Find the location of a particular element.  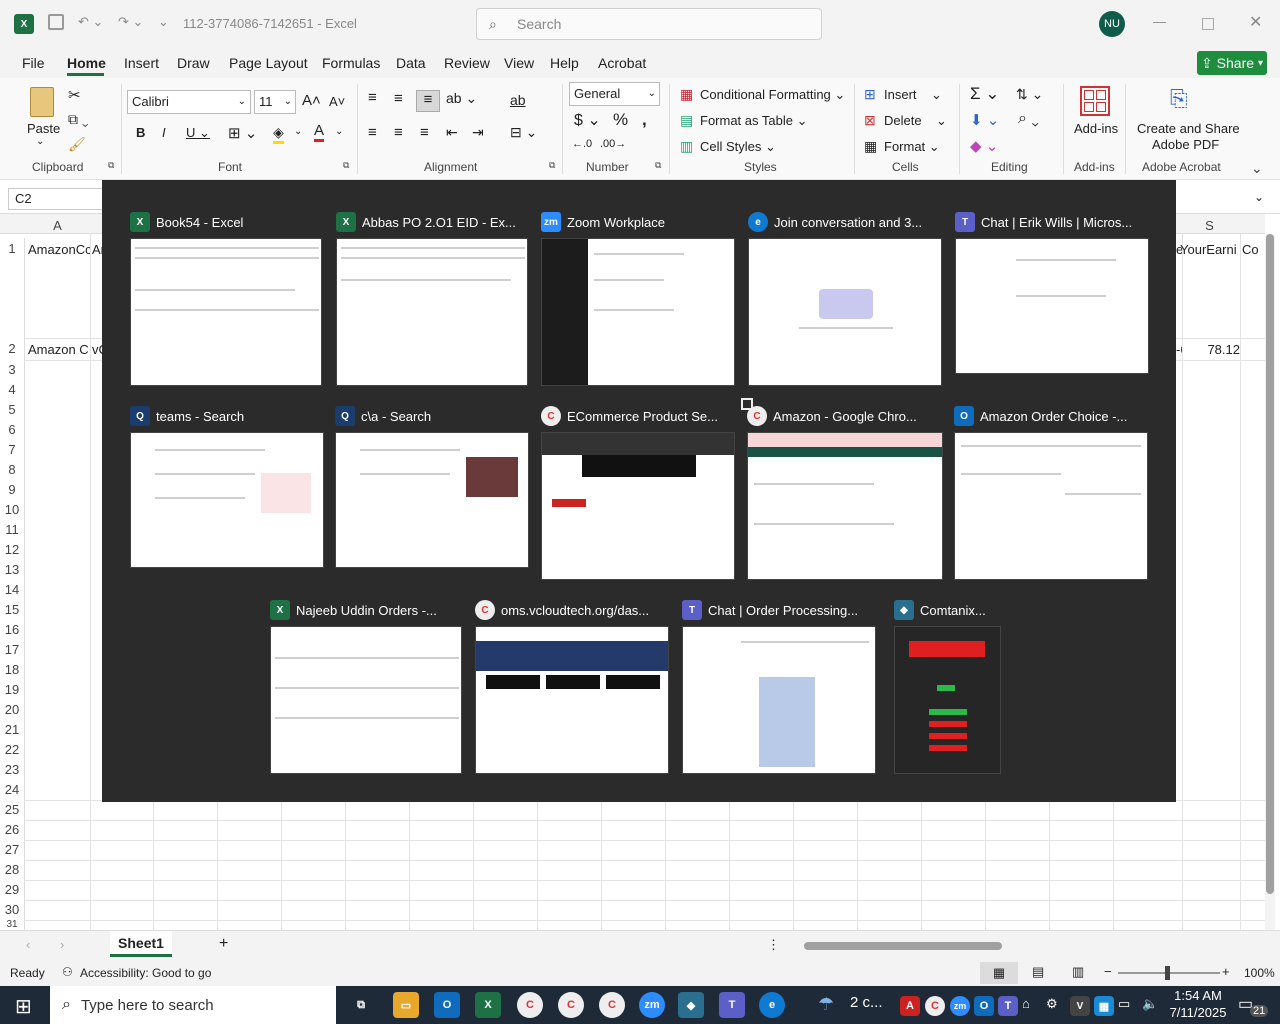

tab-insert: Insert is located at coordinates (141, 63).